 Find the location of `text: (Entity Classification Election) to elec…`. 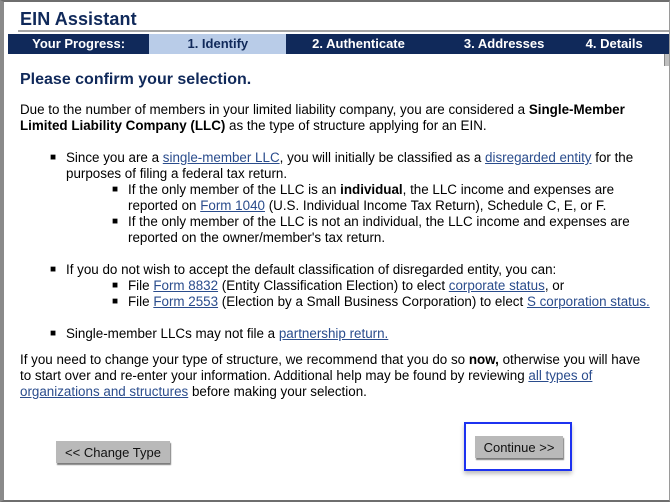

text: (Entity Classification Election) to elec… is located at coordinates (333, 285).